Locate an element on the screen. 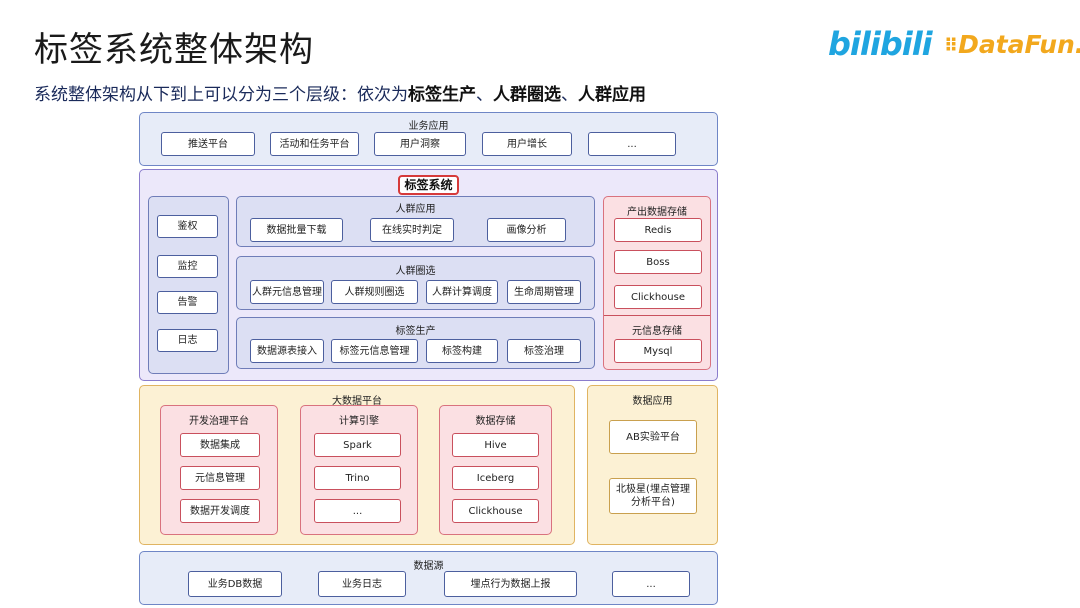  data-source-item: 业务日志 is located at coordinates (362, 584).